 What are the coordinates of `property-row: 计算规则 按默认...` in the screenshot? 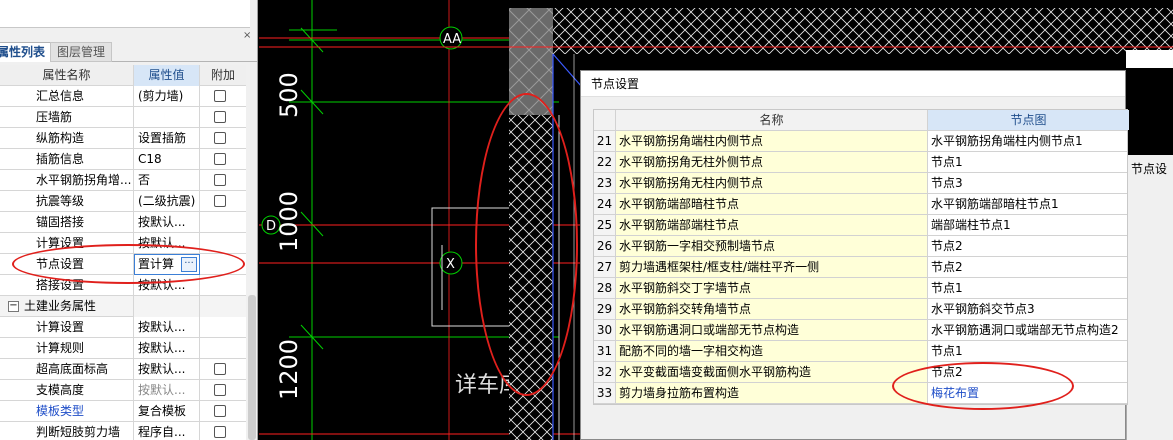 It's located at (123, 348).